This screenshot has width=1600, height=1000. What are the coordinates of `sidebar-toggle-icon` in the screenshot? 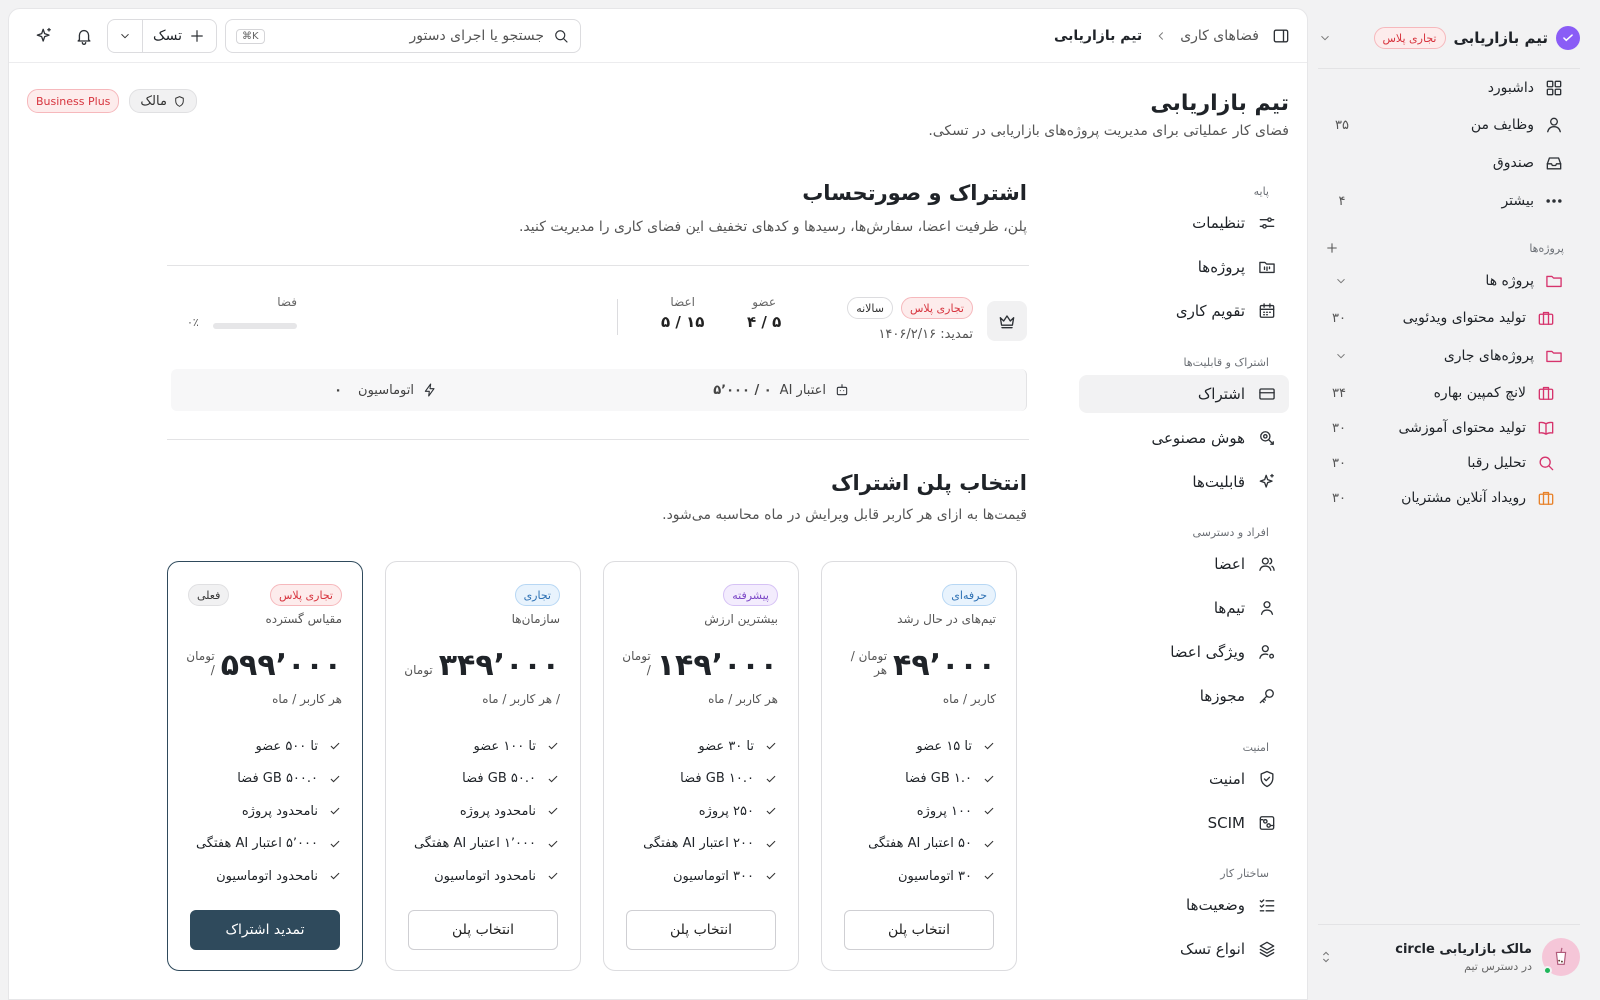 It's located at (1281, 36).